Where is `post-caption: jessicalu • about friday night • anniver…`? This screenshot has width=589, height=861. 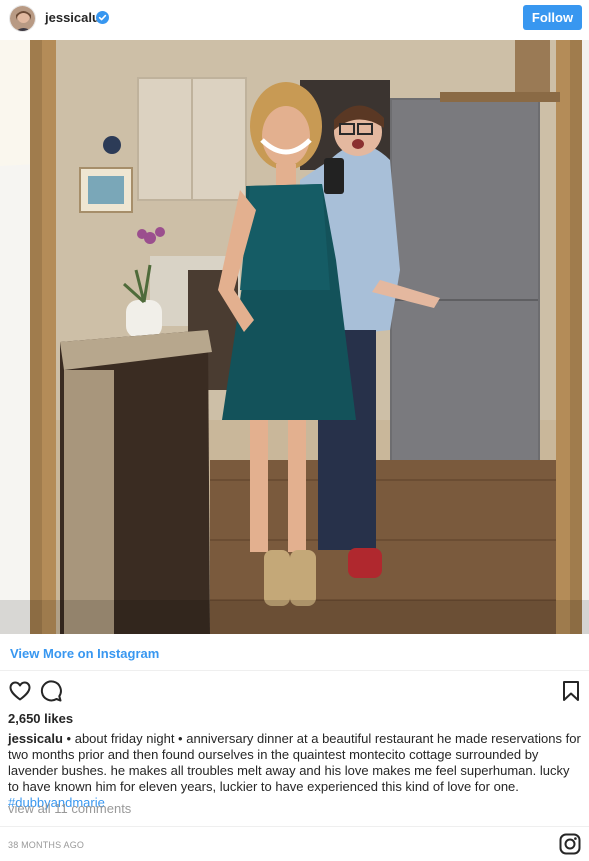 post-caption: jessicalu • about friday night • anniver… is located at coordinates (295, 771).